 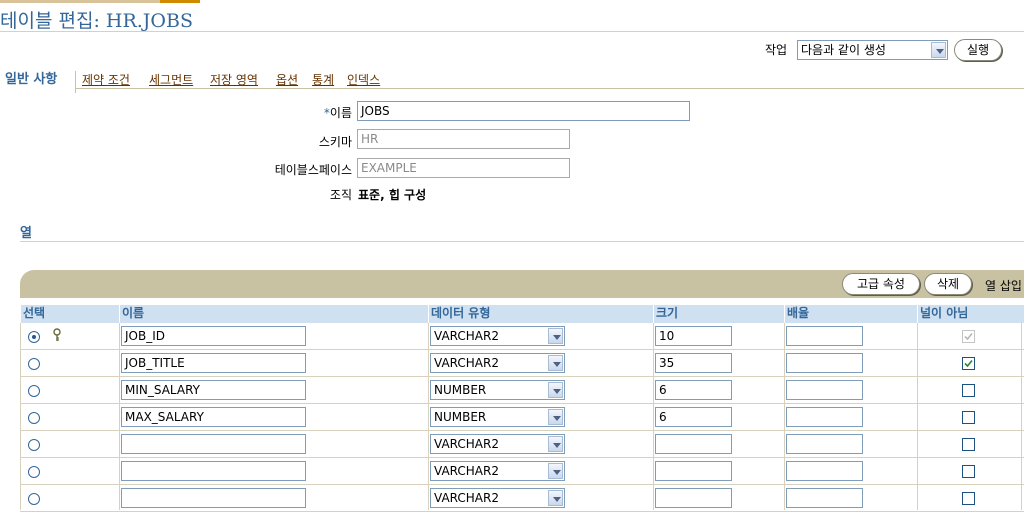 I want to click on insert-column-label: 열 삽입, so click(x=1003, y=285).